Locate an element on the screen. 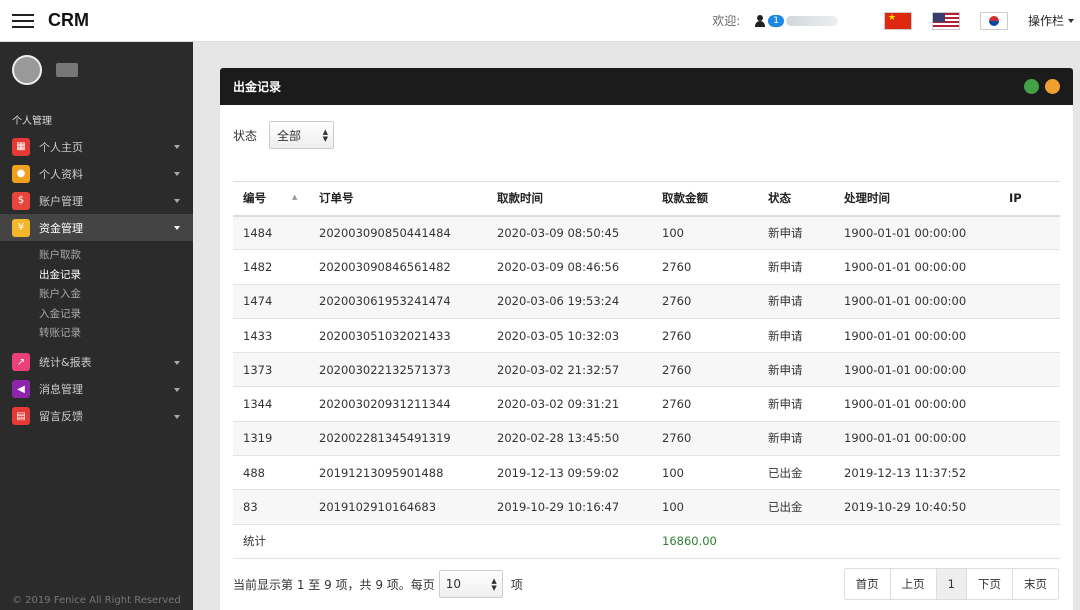 This screenshot has width=1080, height=610. sidebar-footer: © 2019 Fenice All Right Reserved is located at coordinates (96, 600).